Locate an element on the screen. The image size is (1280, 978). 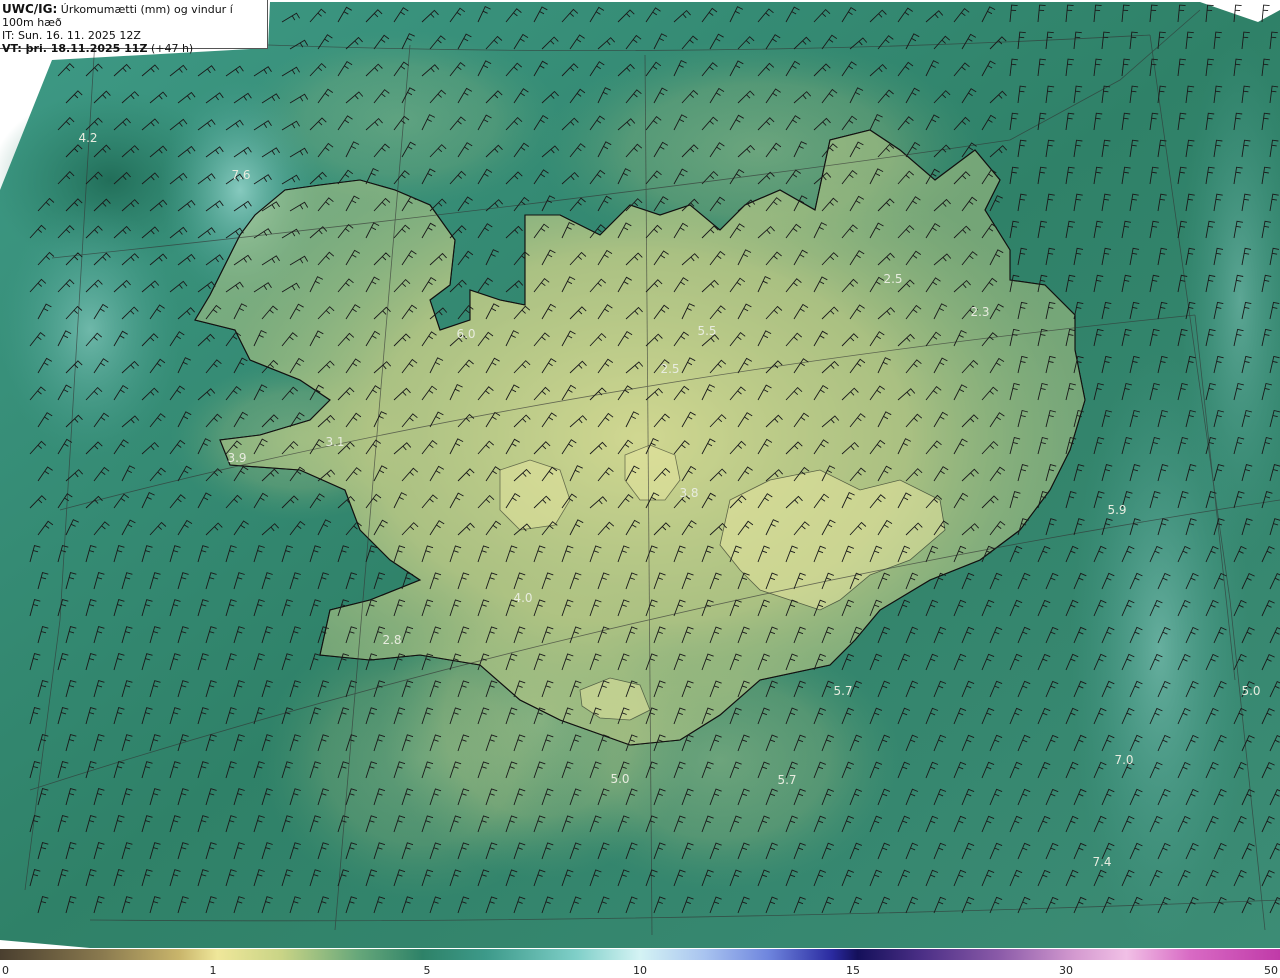
map-value-label: 5.5 is located at coordinates (707, 331).